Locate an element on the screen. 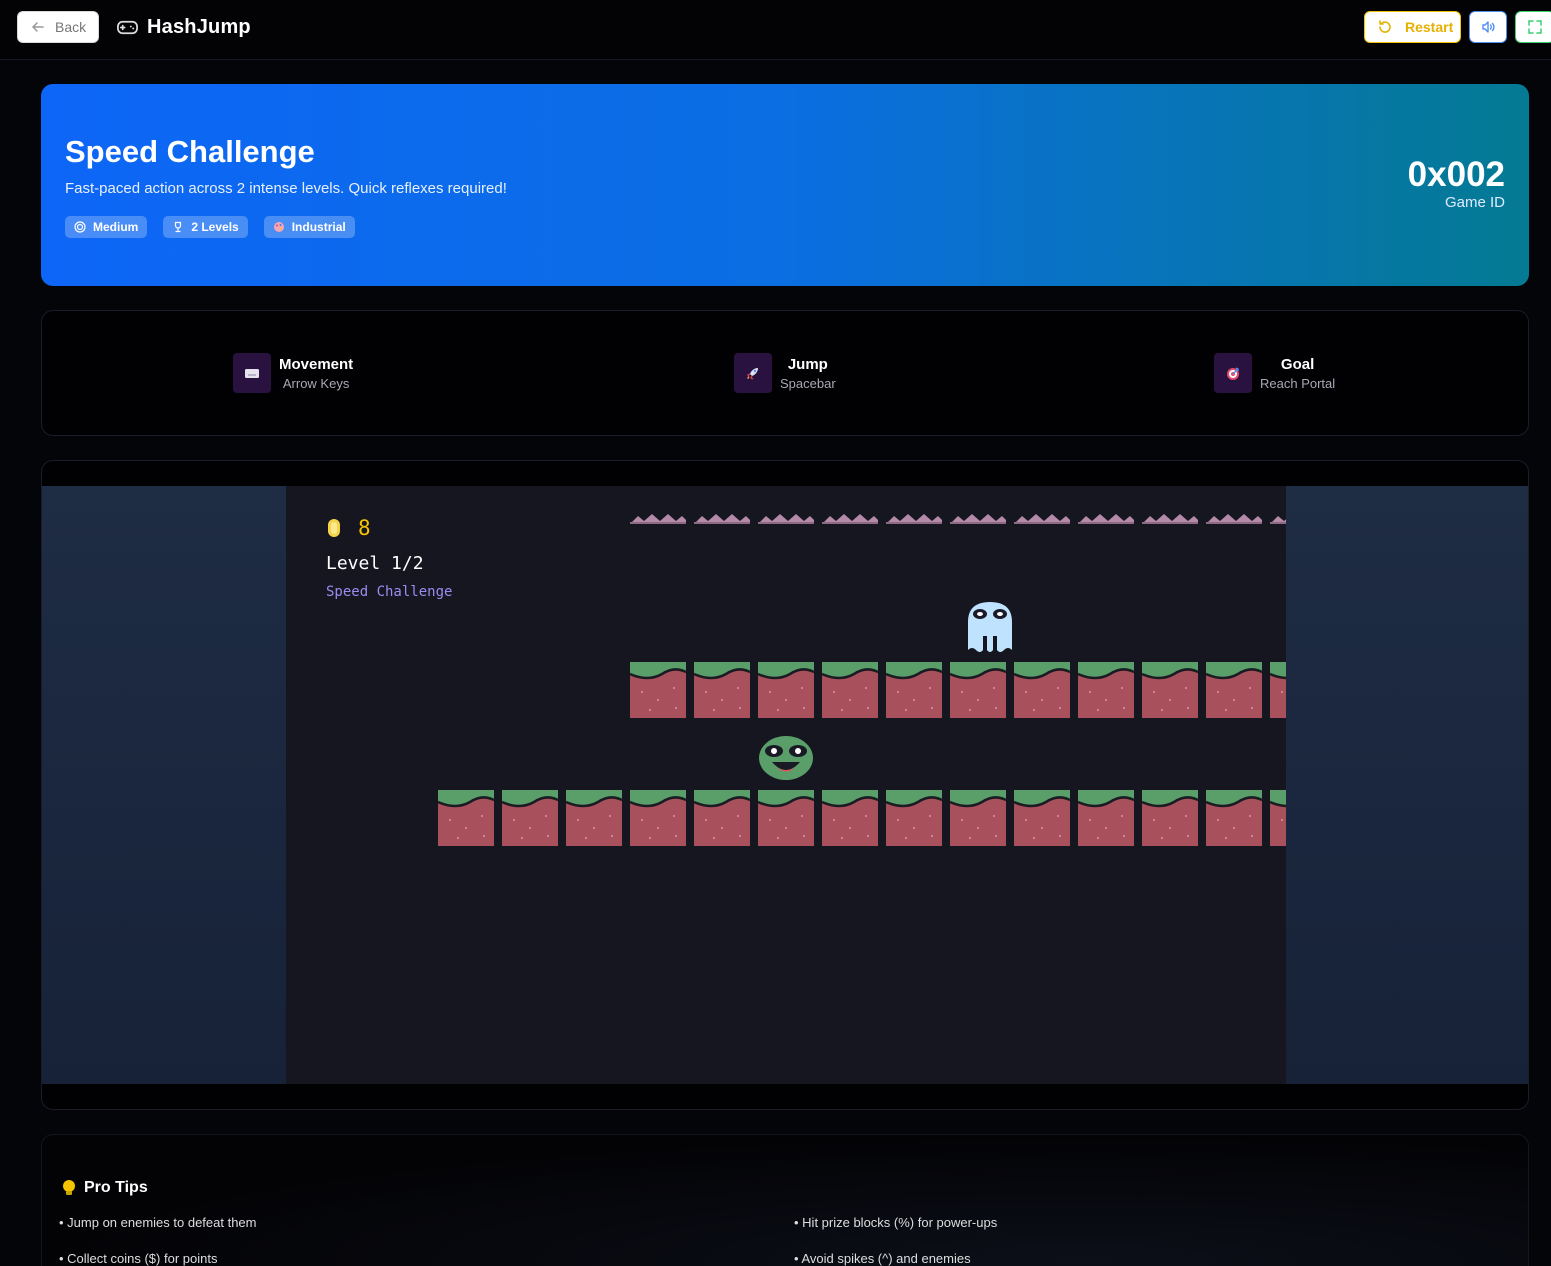 The width and height of the screenshot is (1551, 1266). control-jump-title: Jump is located at coordinates (807, 364).